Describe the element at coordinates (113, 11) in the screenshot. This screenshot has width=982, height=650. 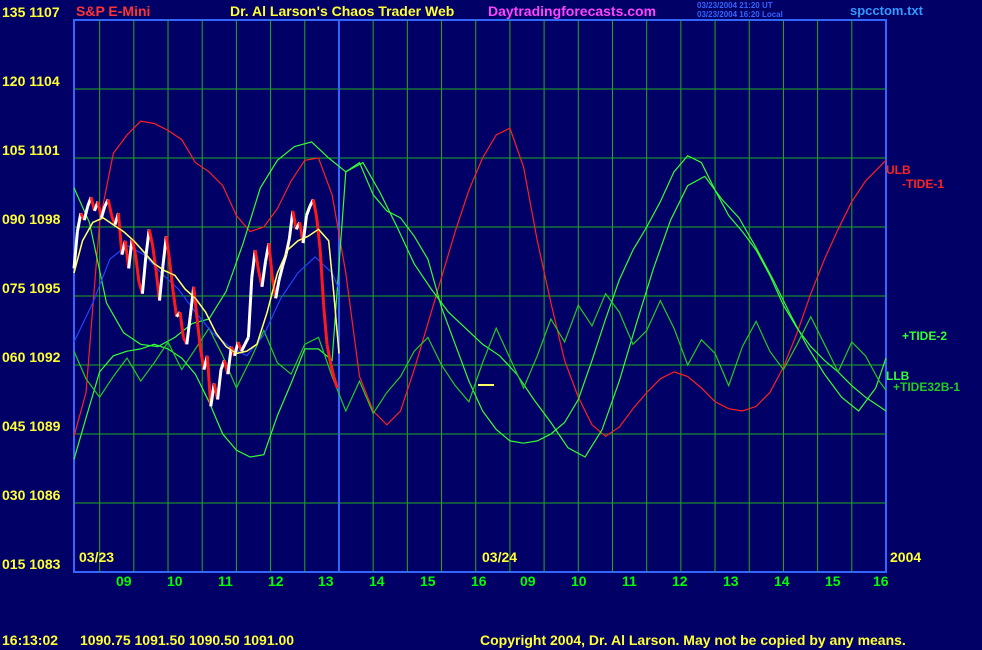
I see `symbol-label: S&P E-Mini` at that location.